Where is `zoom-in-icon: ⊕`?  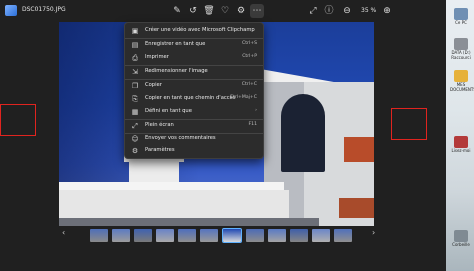
zoom-in-icon: ⊕ is located at coordinates (387, 11).